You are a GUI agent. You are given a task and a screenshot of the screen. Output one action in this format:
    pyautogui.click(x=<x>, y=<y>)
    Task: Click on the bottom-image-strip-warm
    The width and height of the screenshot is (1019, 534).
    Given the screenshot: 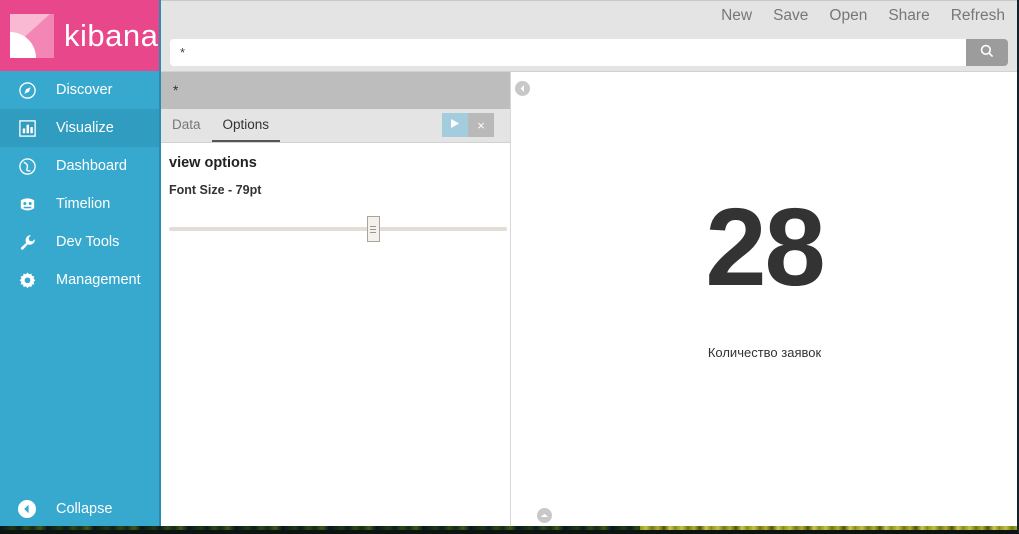 What is the action you would take?
    pyautogui.click(x=828, y=528)
    